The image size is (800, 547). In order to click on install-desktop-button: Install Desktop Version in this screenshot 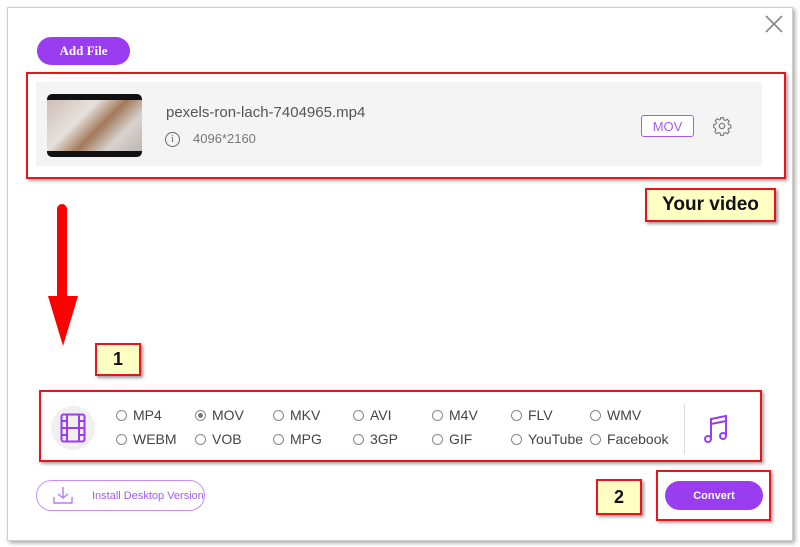, I will do `click(120, 495)`.